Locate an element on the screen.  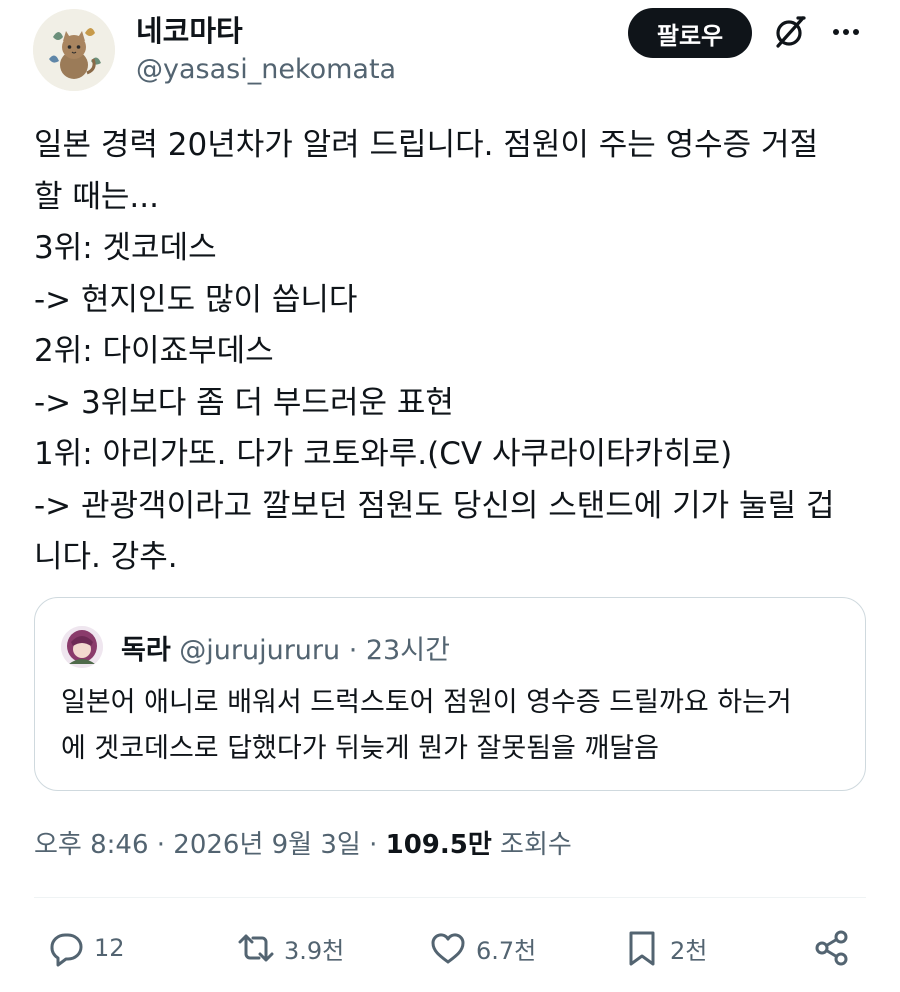
divider is located at coordinates (450, 897).